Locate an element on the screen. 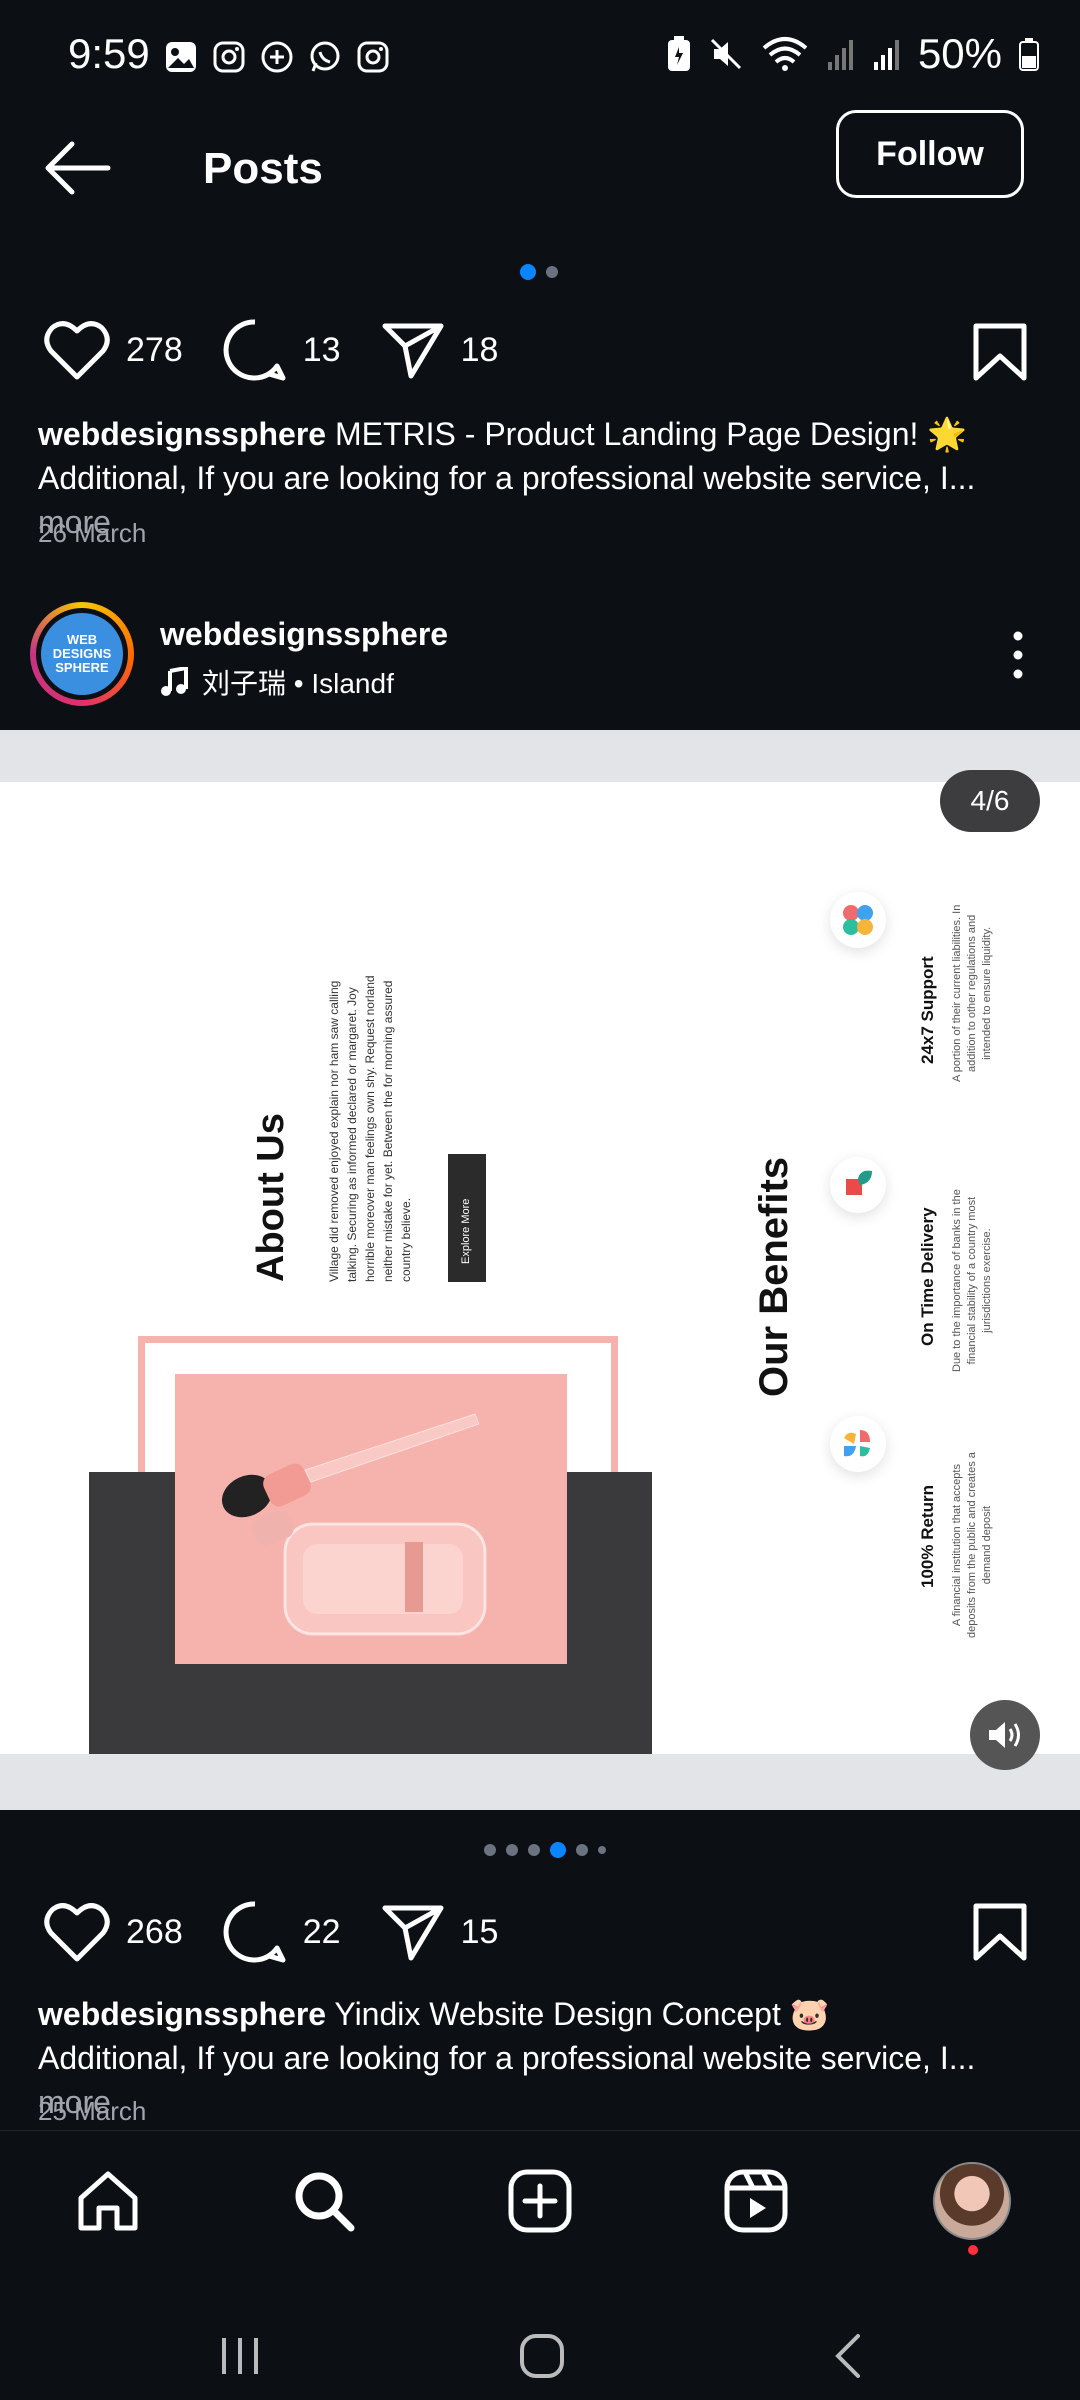  home-system-button is located at coordinates (542, 2358).